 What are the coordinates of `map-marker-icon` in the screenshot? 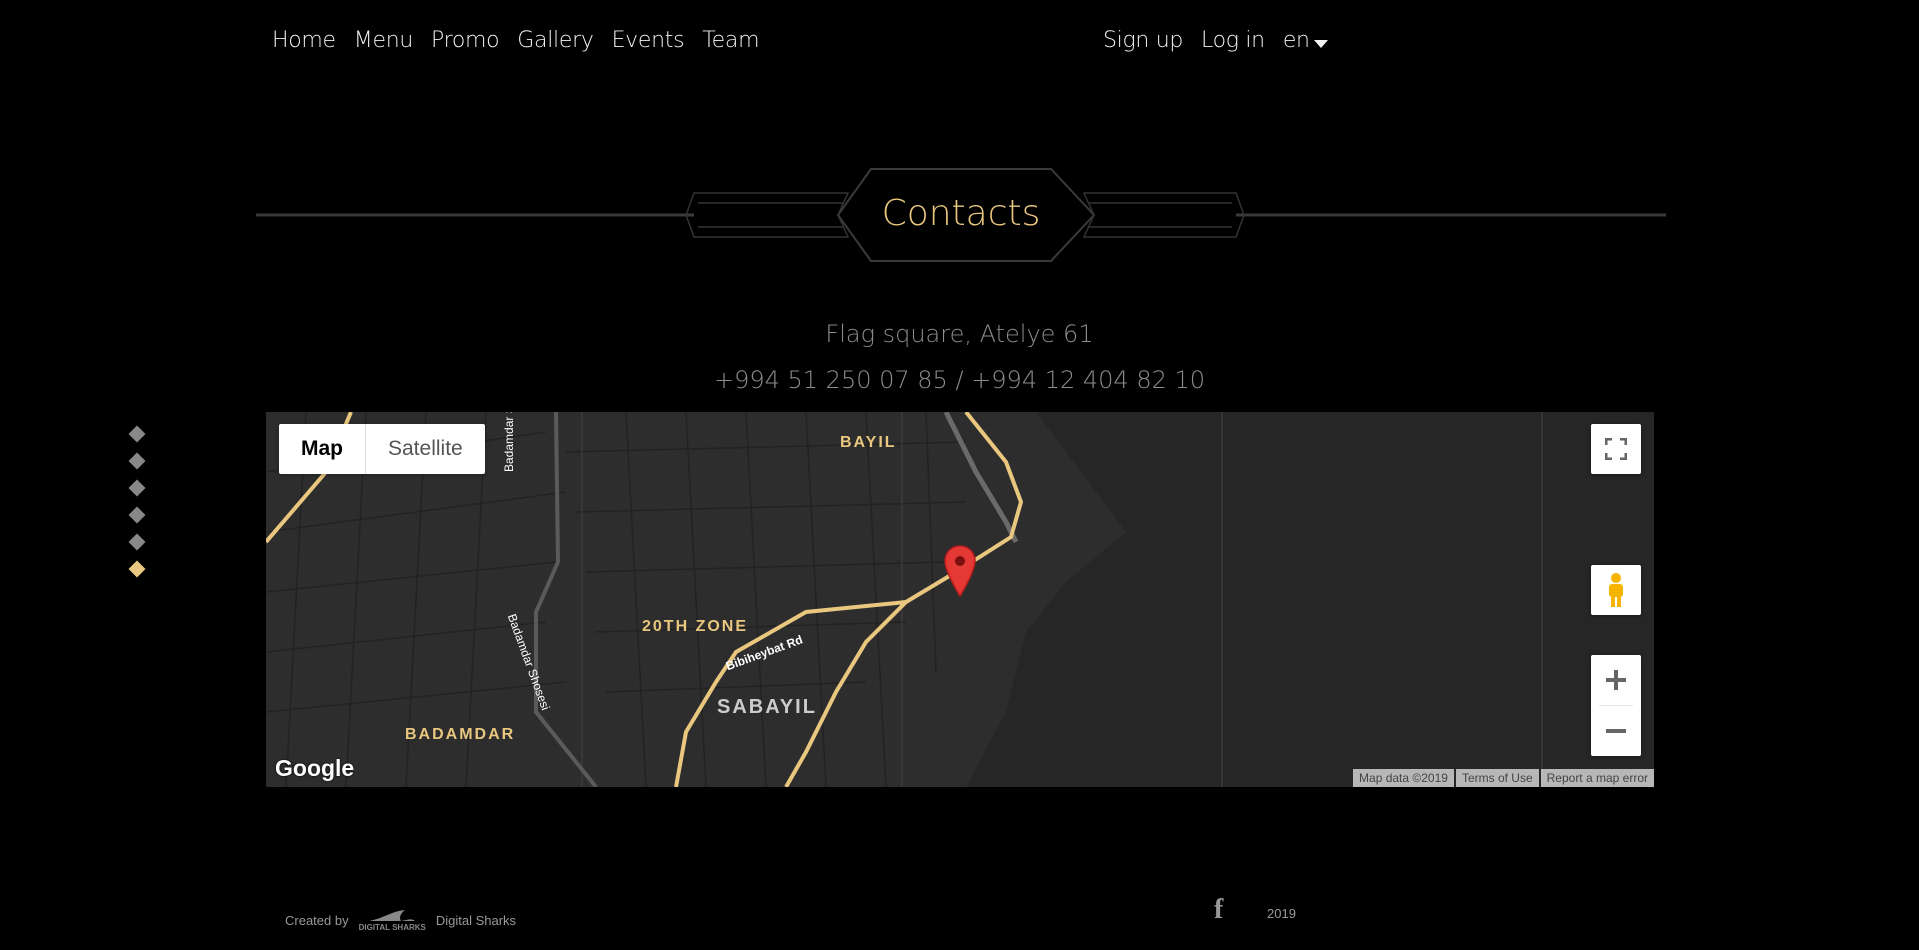 It's located at (960, 573).